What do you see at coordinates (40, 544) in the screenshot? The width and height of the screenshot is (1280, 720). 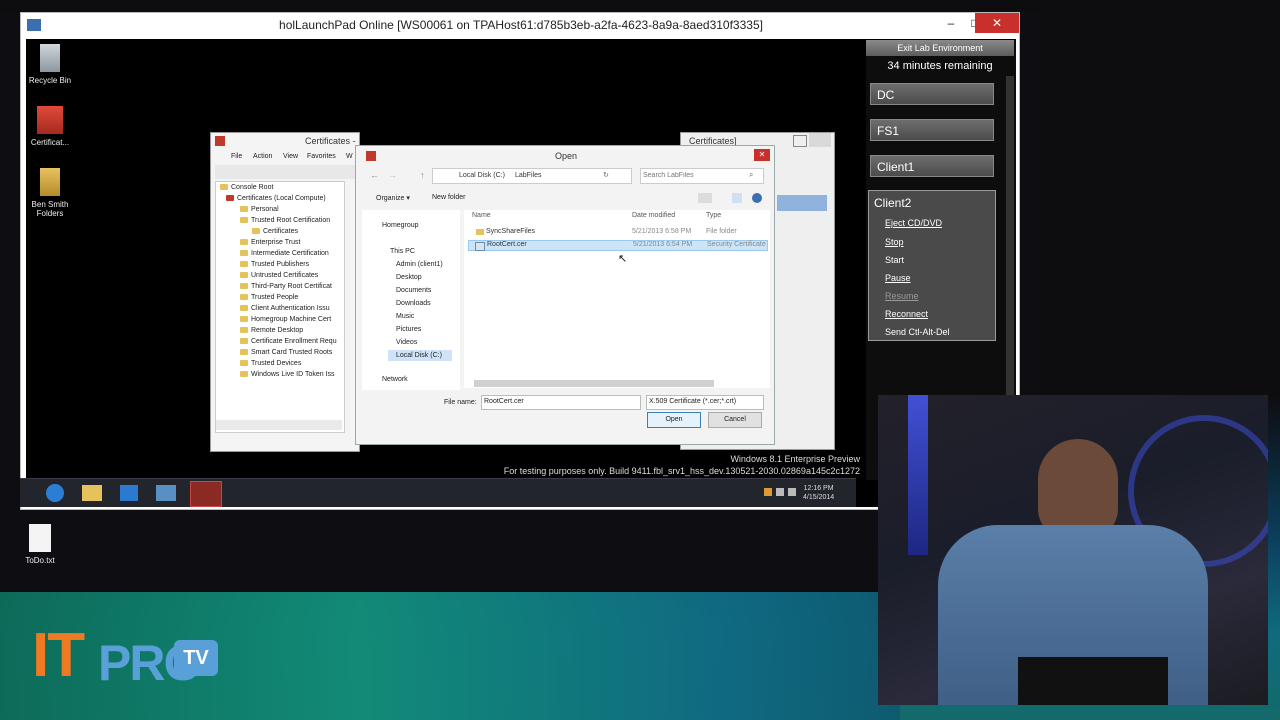 I see `desktop-icon-todo: ToDo.txt` at bounding box center [40, 544].